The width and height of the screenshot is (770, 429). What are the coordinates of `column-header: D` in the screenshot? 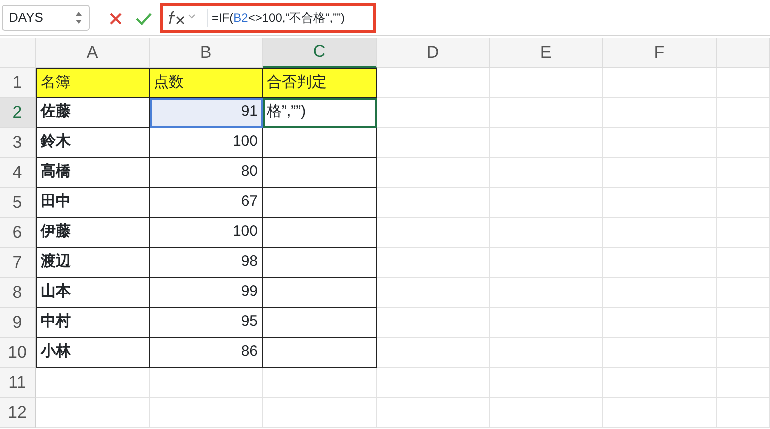 It's located at (433, 53).